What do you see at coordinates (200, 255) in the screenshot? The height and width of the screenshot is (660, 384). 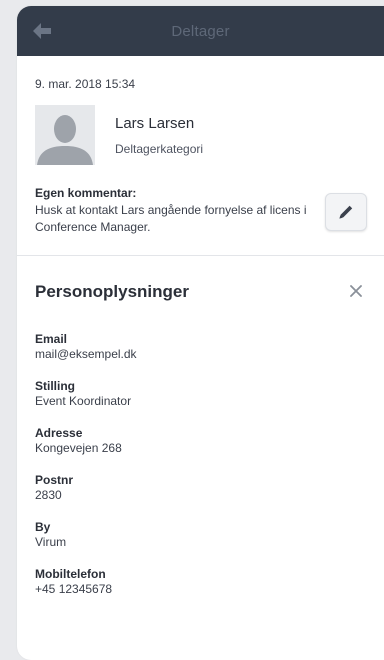 I see `section-divider` at bounding box center [200, 255].